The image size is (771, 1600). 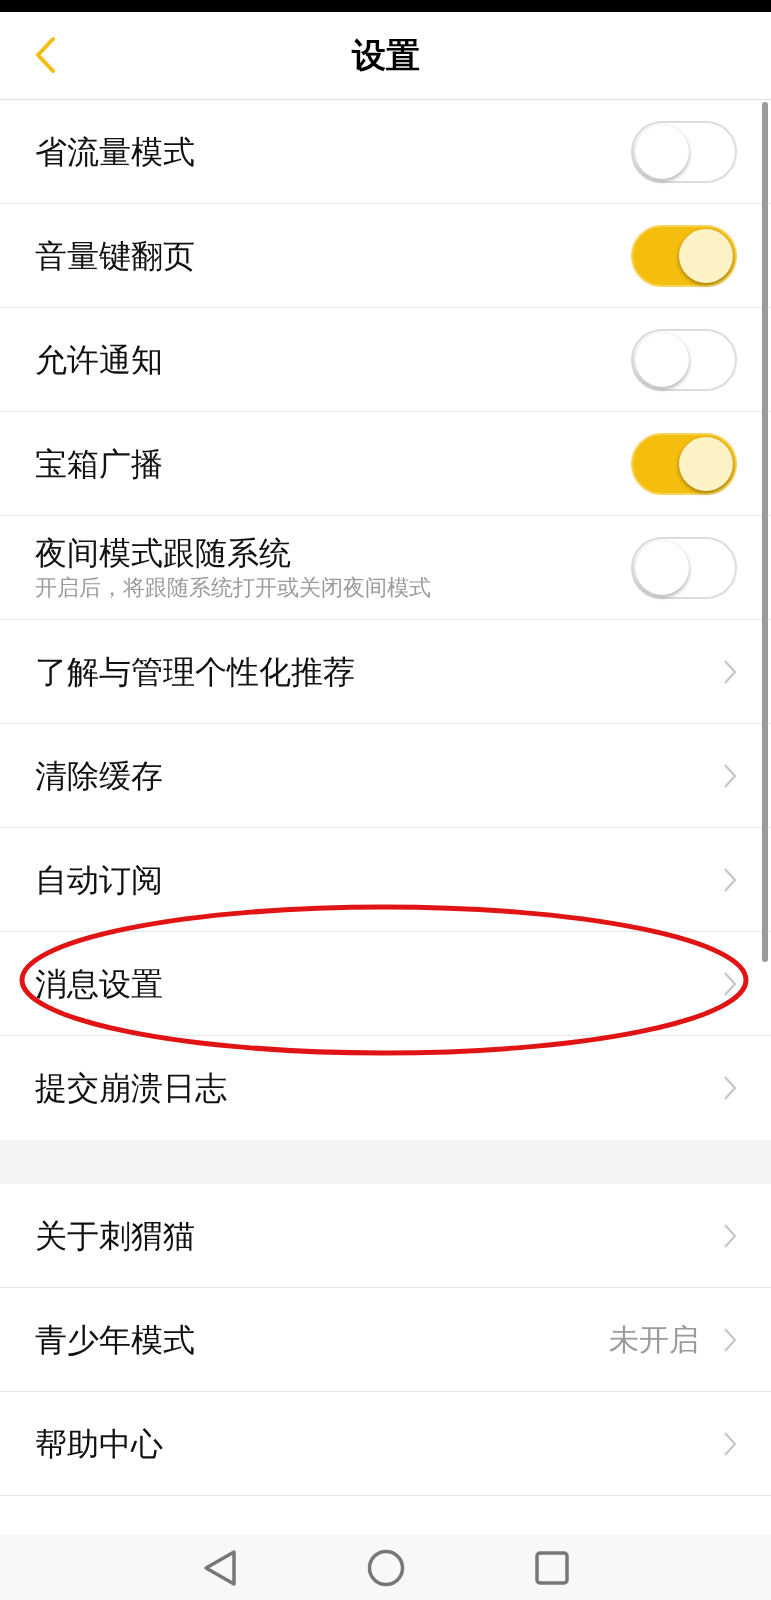 What do you see at coordinates (115, 255) in the screenshot?
I see `row-label: 音量键翻页` at bounding box center [115, 255].